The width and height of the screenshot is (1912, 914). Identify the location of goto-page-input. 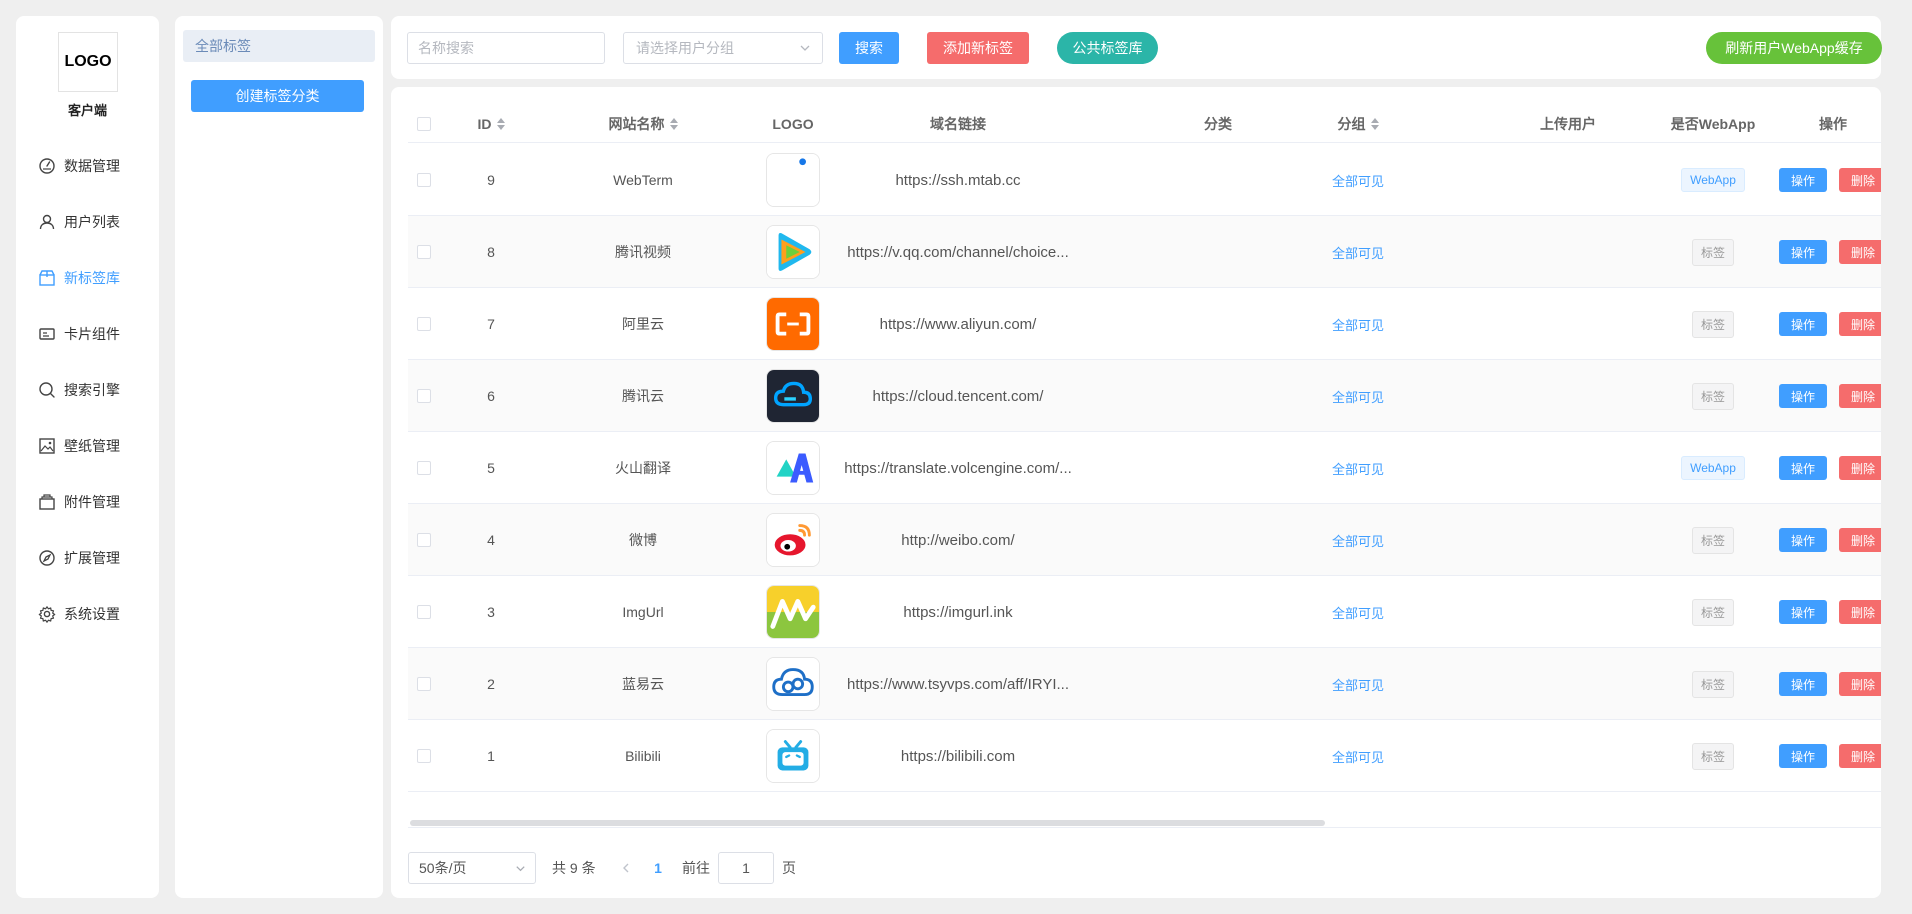
(746, 868).